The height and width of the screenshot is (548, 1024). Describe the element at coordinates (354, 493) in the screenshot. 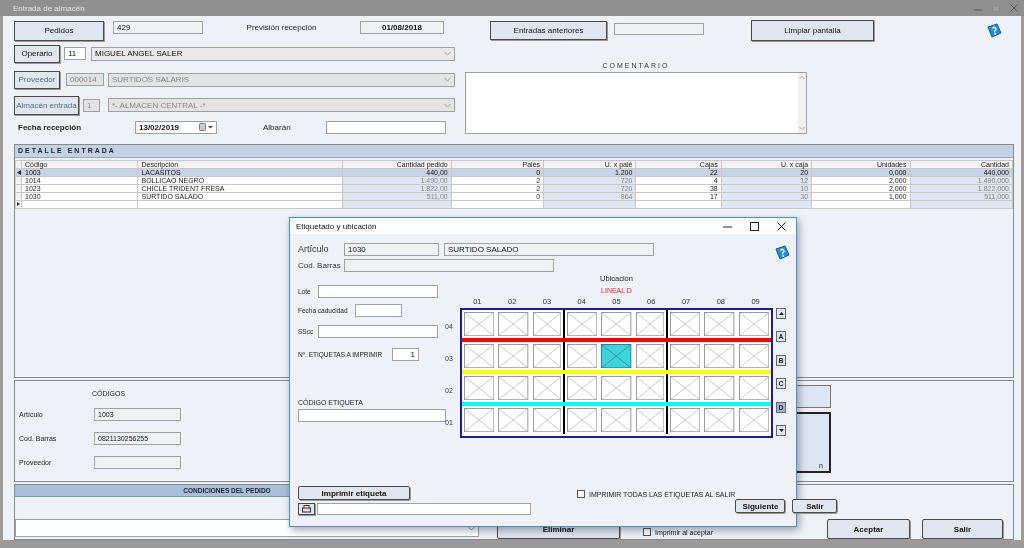

I see `print-label-button: Imprimir etiqueta` at that location.